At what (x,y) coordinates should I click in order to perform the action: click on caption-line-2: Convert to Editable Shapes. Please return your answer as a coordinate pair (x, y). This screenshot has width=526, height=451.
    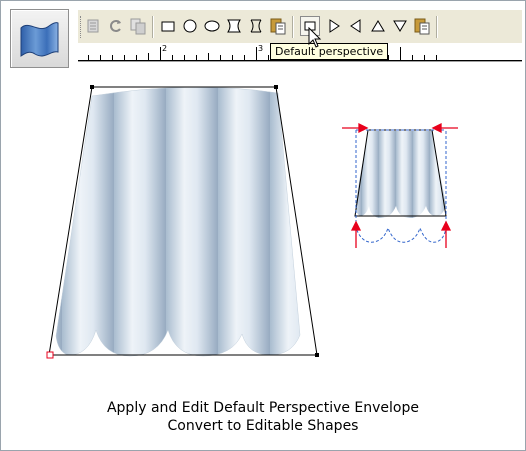
    Looking at the image, I should click on (263, 426).